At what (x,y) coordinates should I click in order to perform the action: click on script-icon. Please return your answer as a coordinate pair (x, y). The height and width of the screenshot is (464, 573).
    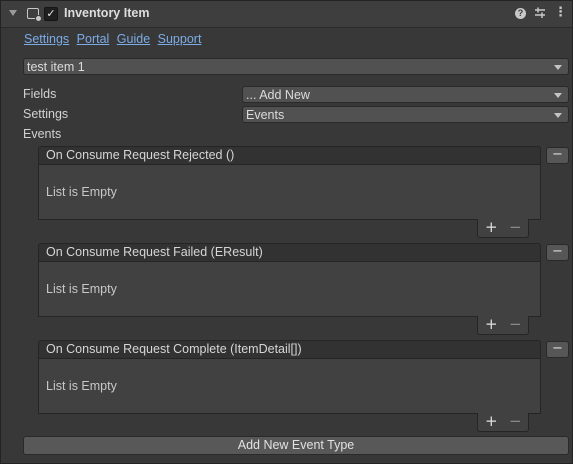
    Looking at the image, I should click on (34, 15).